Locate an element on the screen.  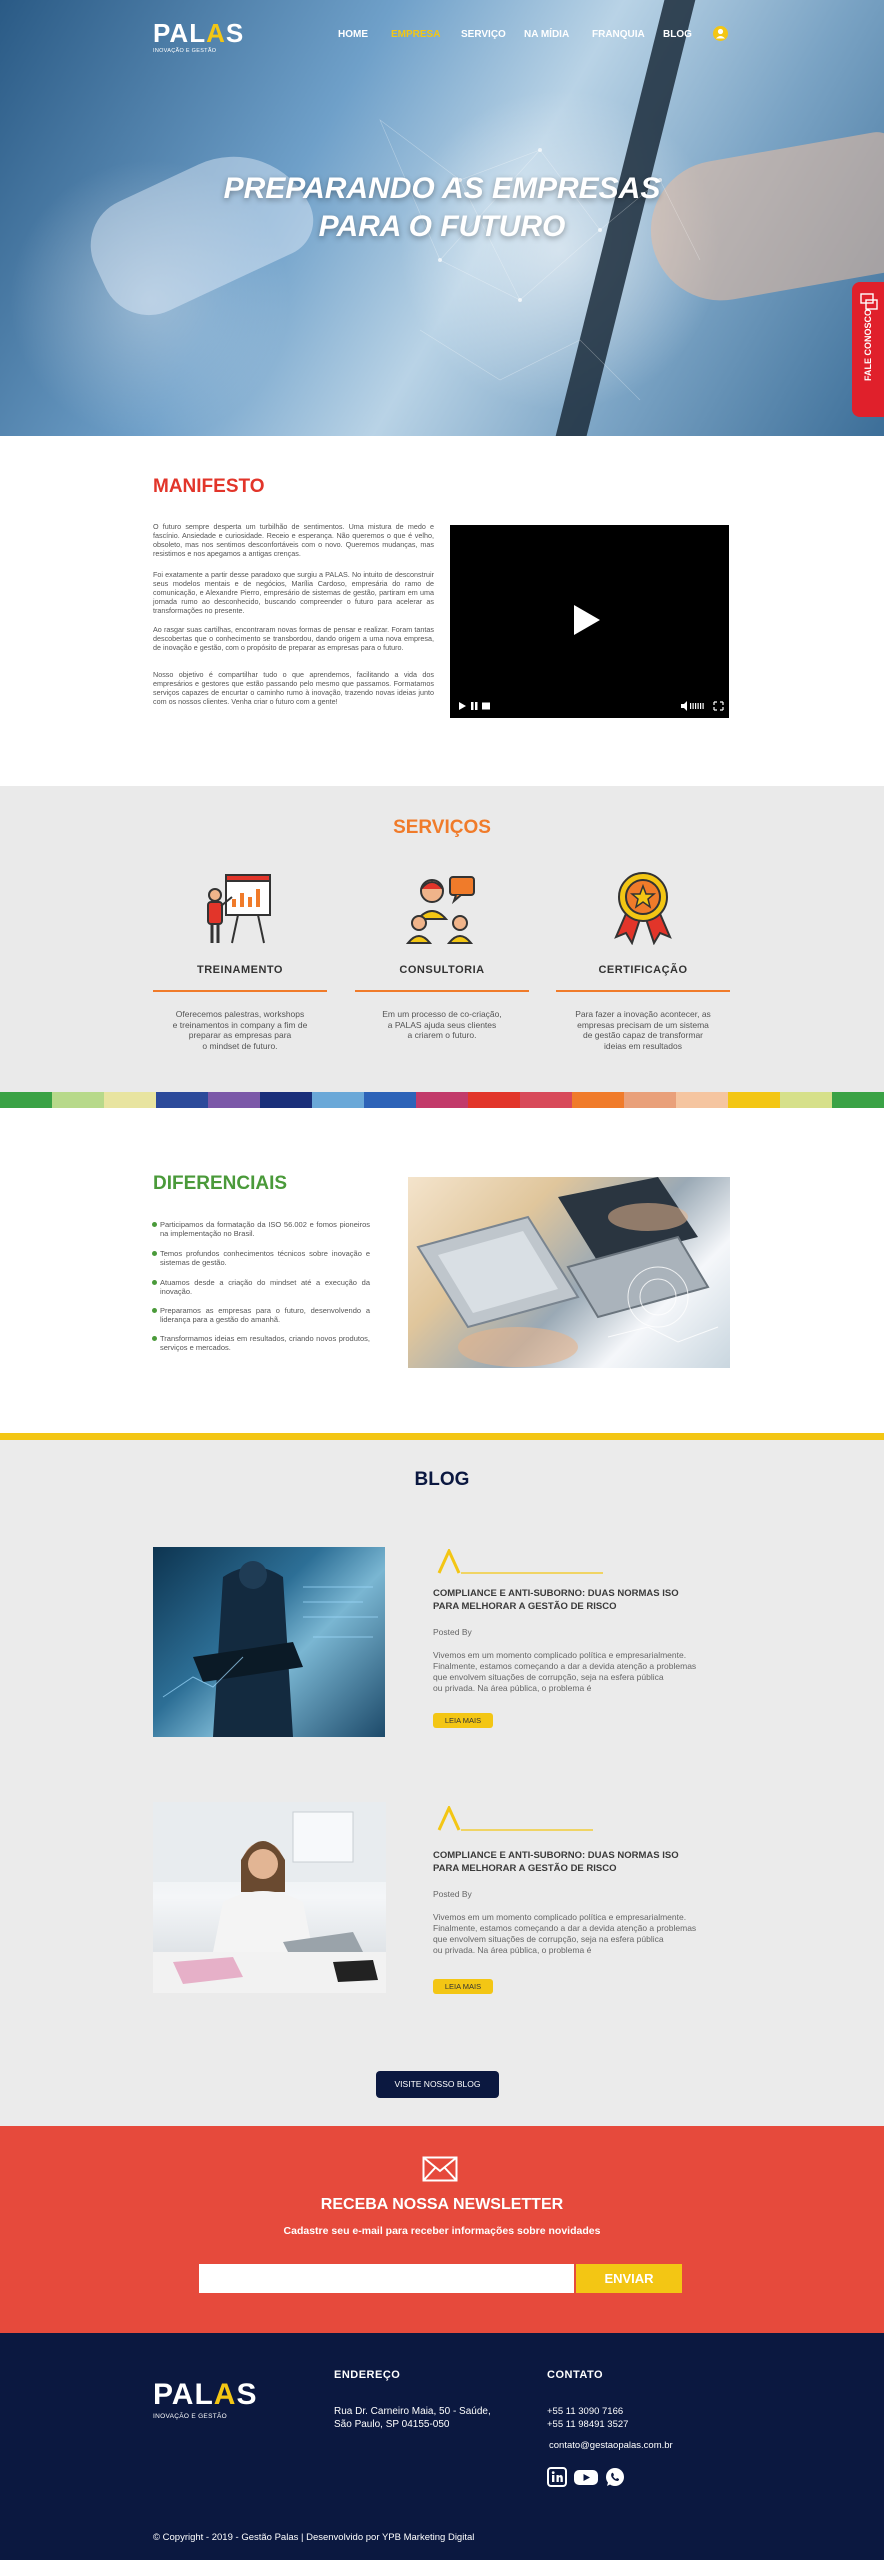
manifesto-title: MANIFESTO is located at coordinates (209, 486).